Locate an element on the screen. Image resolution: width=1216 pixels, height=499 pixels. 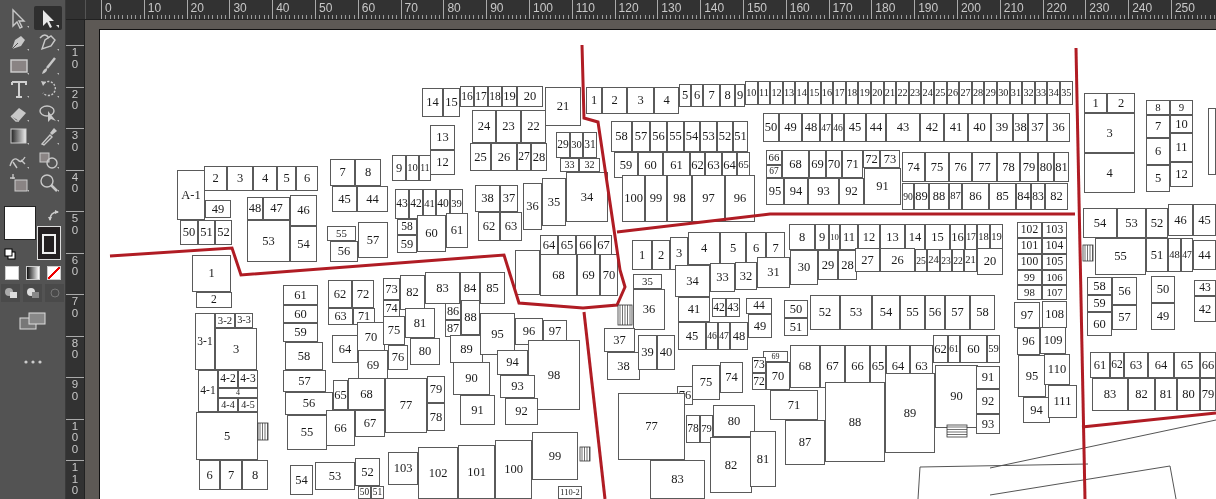
ruler-label: 60 is located at coordinates (379, 9).